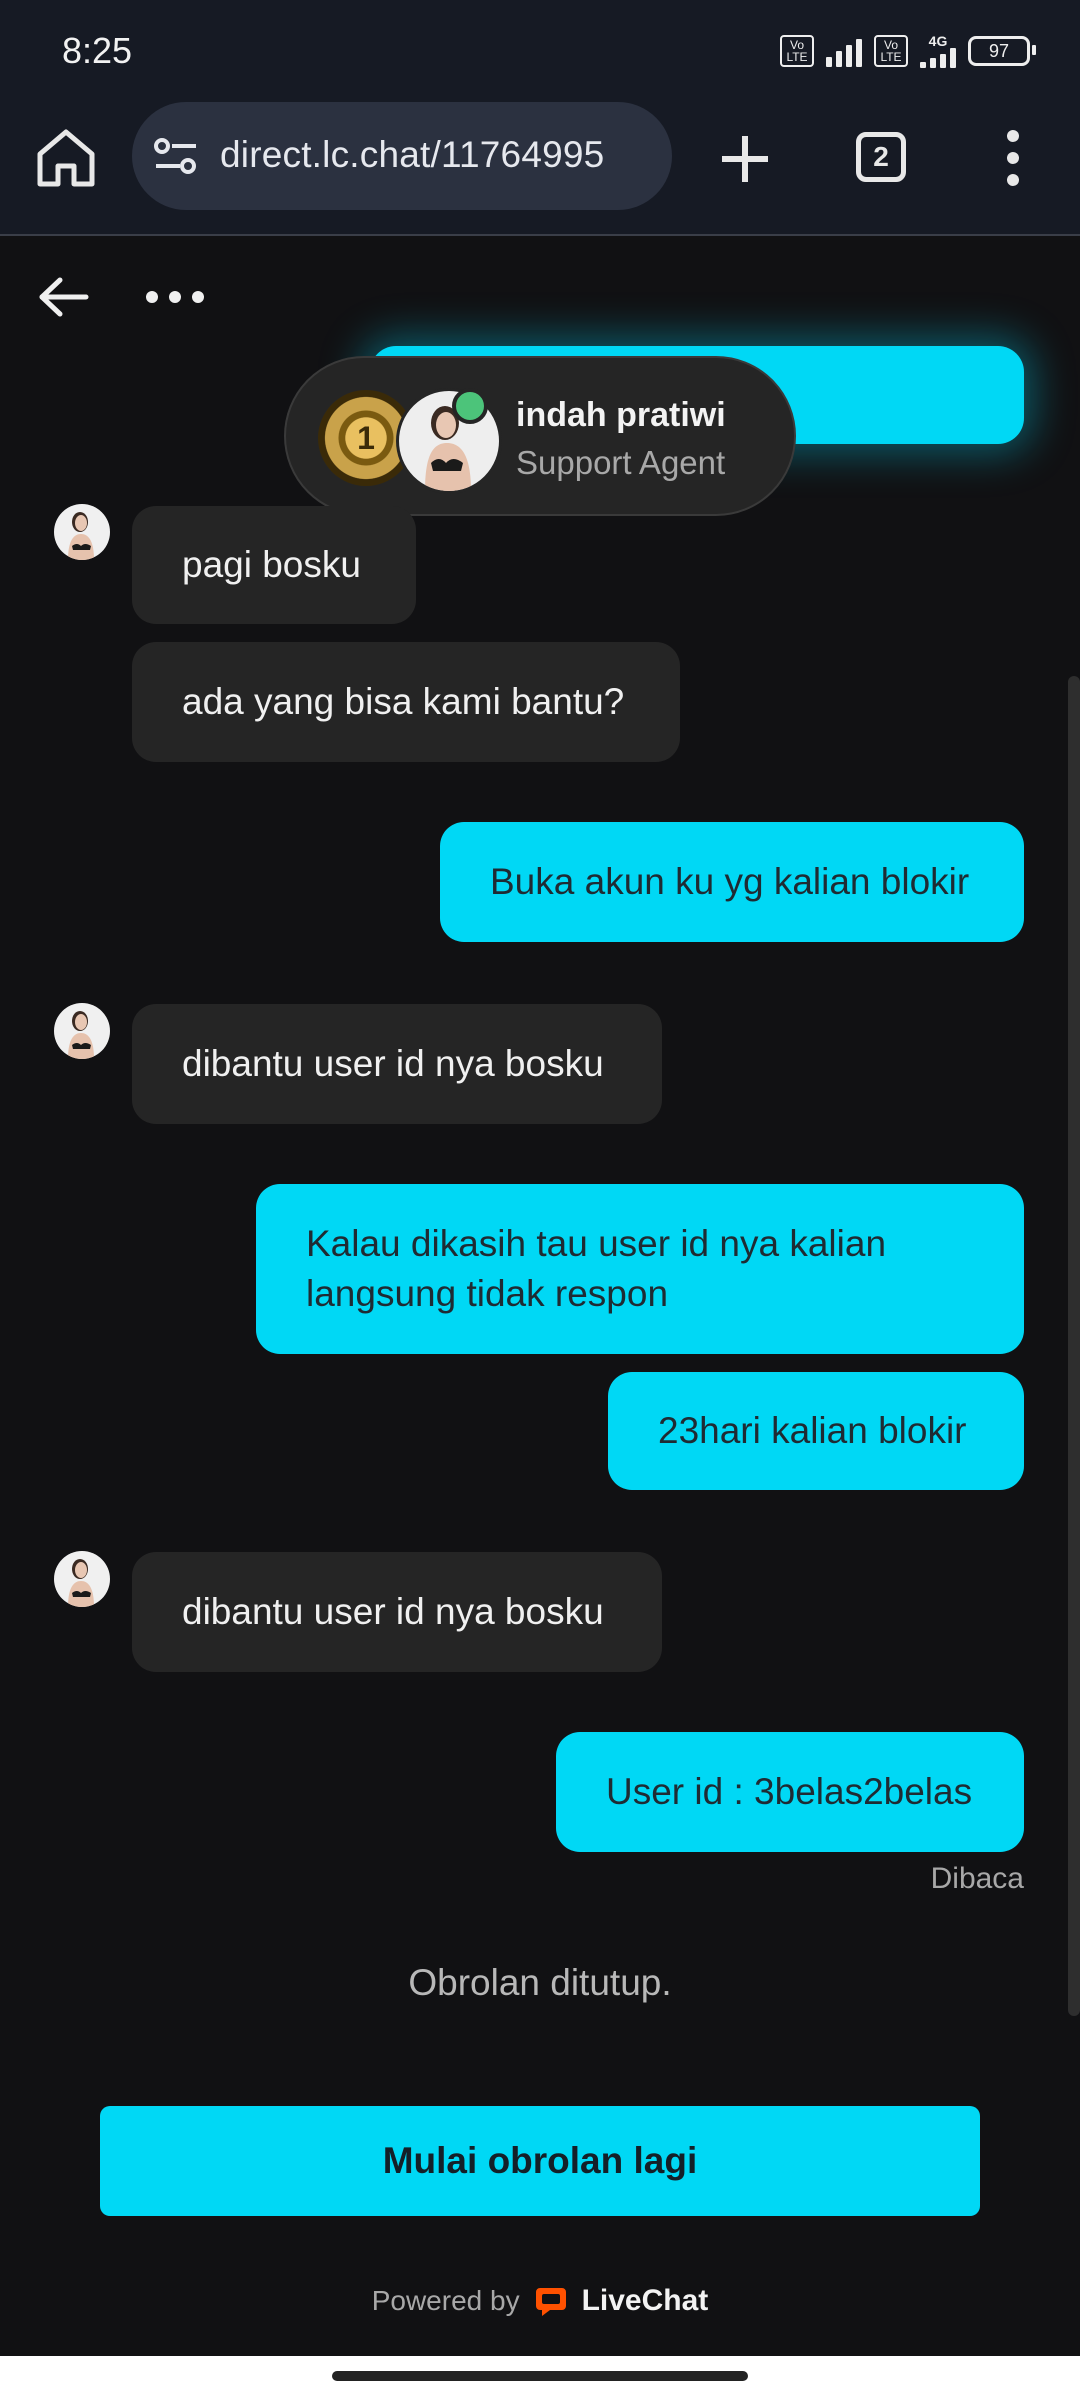 This screenshot has width=1080, height=2400. I want to click on status-time: 8:25, so click(97, 50).